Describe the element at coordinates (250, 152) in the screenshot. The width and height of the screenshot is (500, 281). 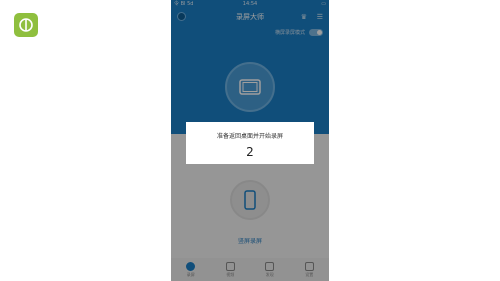
I see `countdown-number: 2` at that location.